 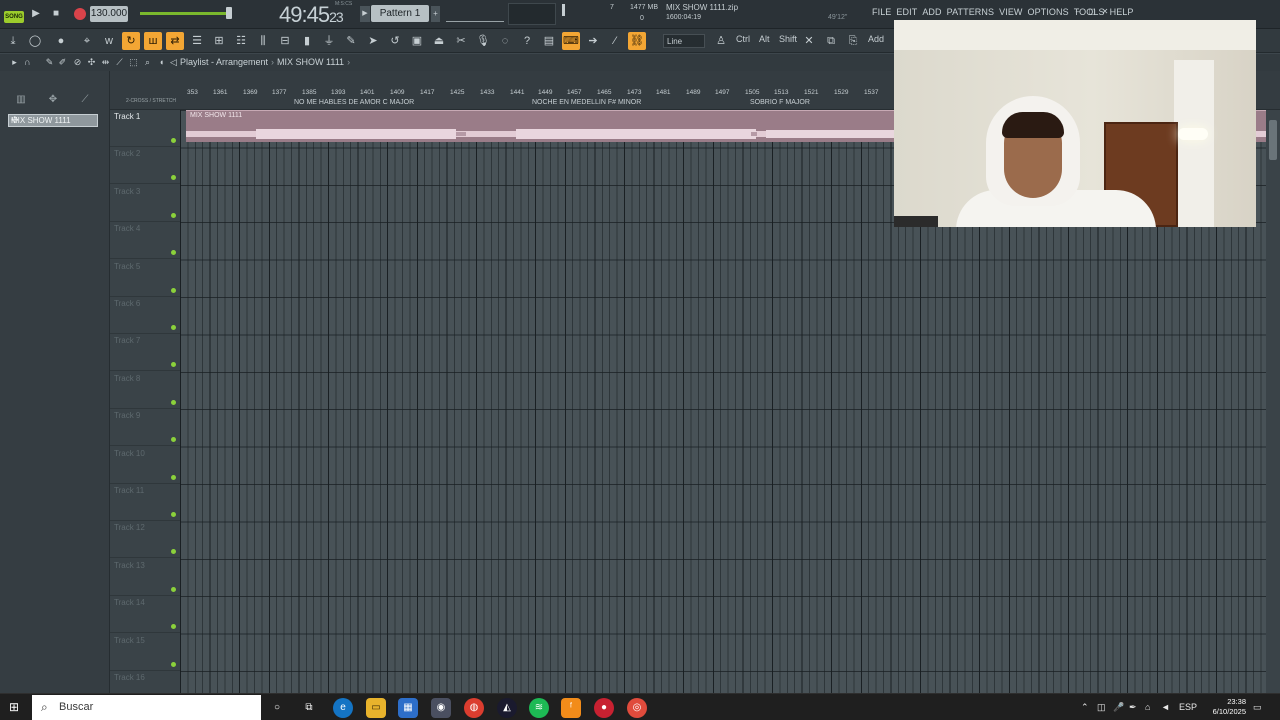 I want to click on wave-icon: ᴡ, so click(x=109, y=41).